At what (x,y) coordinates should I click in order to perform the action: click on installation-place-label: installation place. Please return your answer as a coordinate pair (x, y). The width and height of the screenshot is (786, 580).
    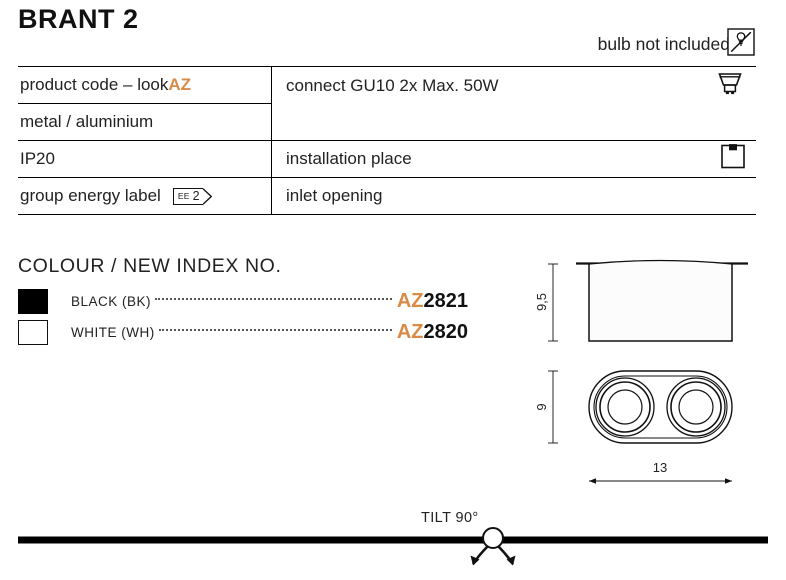
    Looking at the image, I should click on (349, 158).